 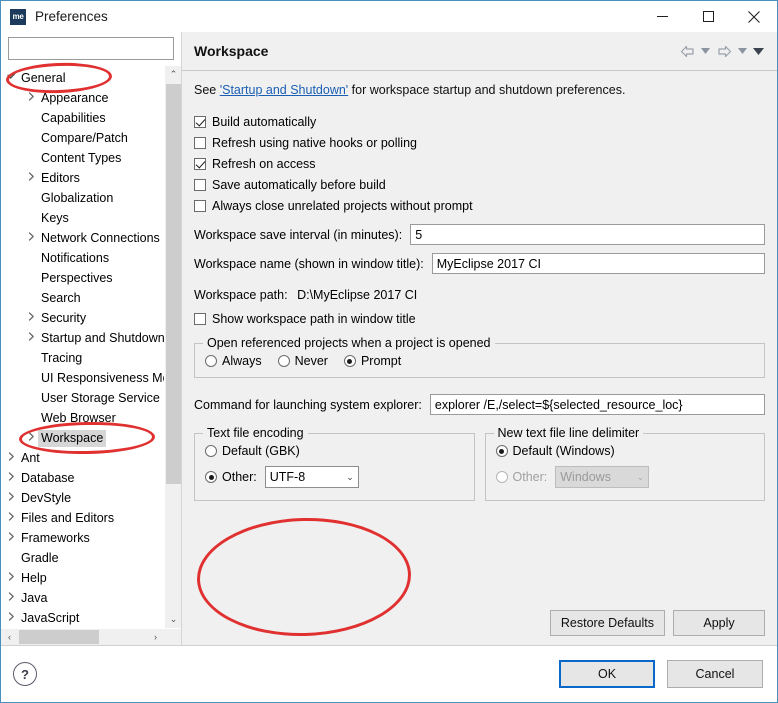 What do you see at coordinates (479, 142) in the screenshot?
I see `checkbox-row: Refresh using native hooks or polling` at bounding box center [479, 142].